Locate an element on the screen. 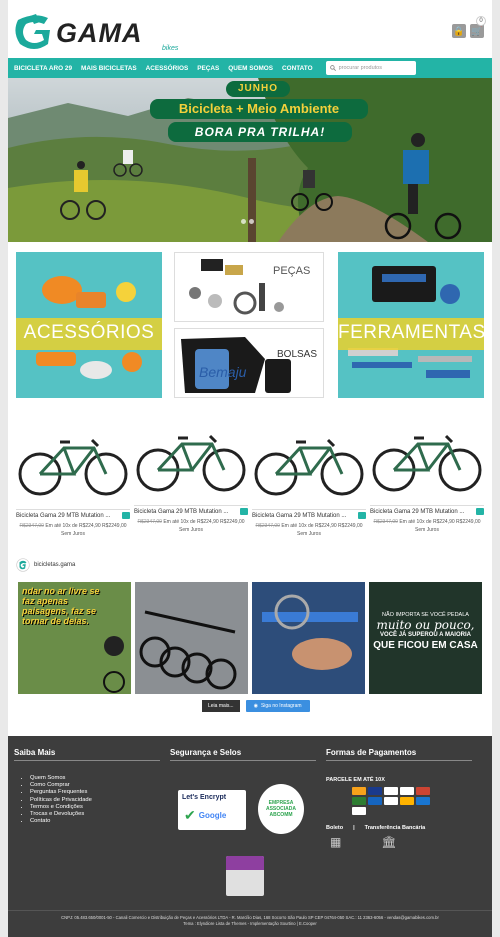 This screenshot has width=500, height=937. barcode-icon: ▦ is located at coordinates (336, 842).